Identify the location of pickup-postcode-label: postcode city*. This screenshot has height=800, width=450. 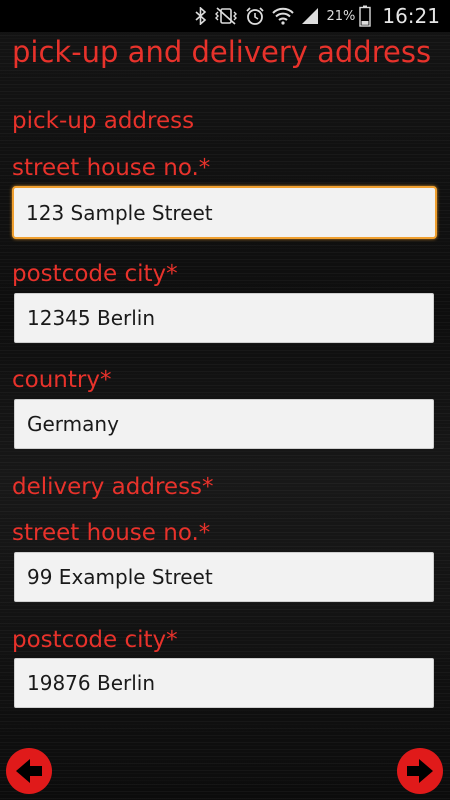
(95, 274).